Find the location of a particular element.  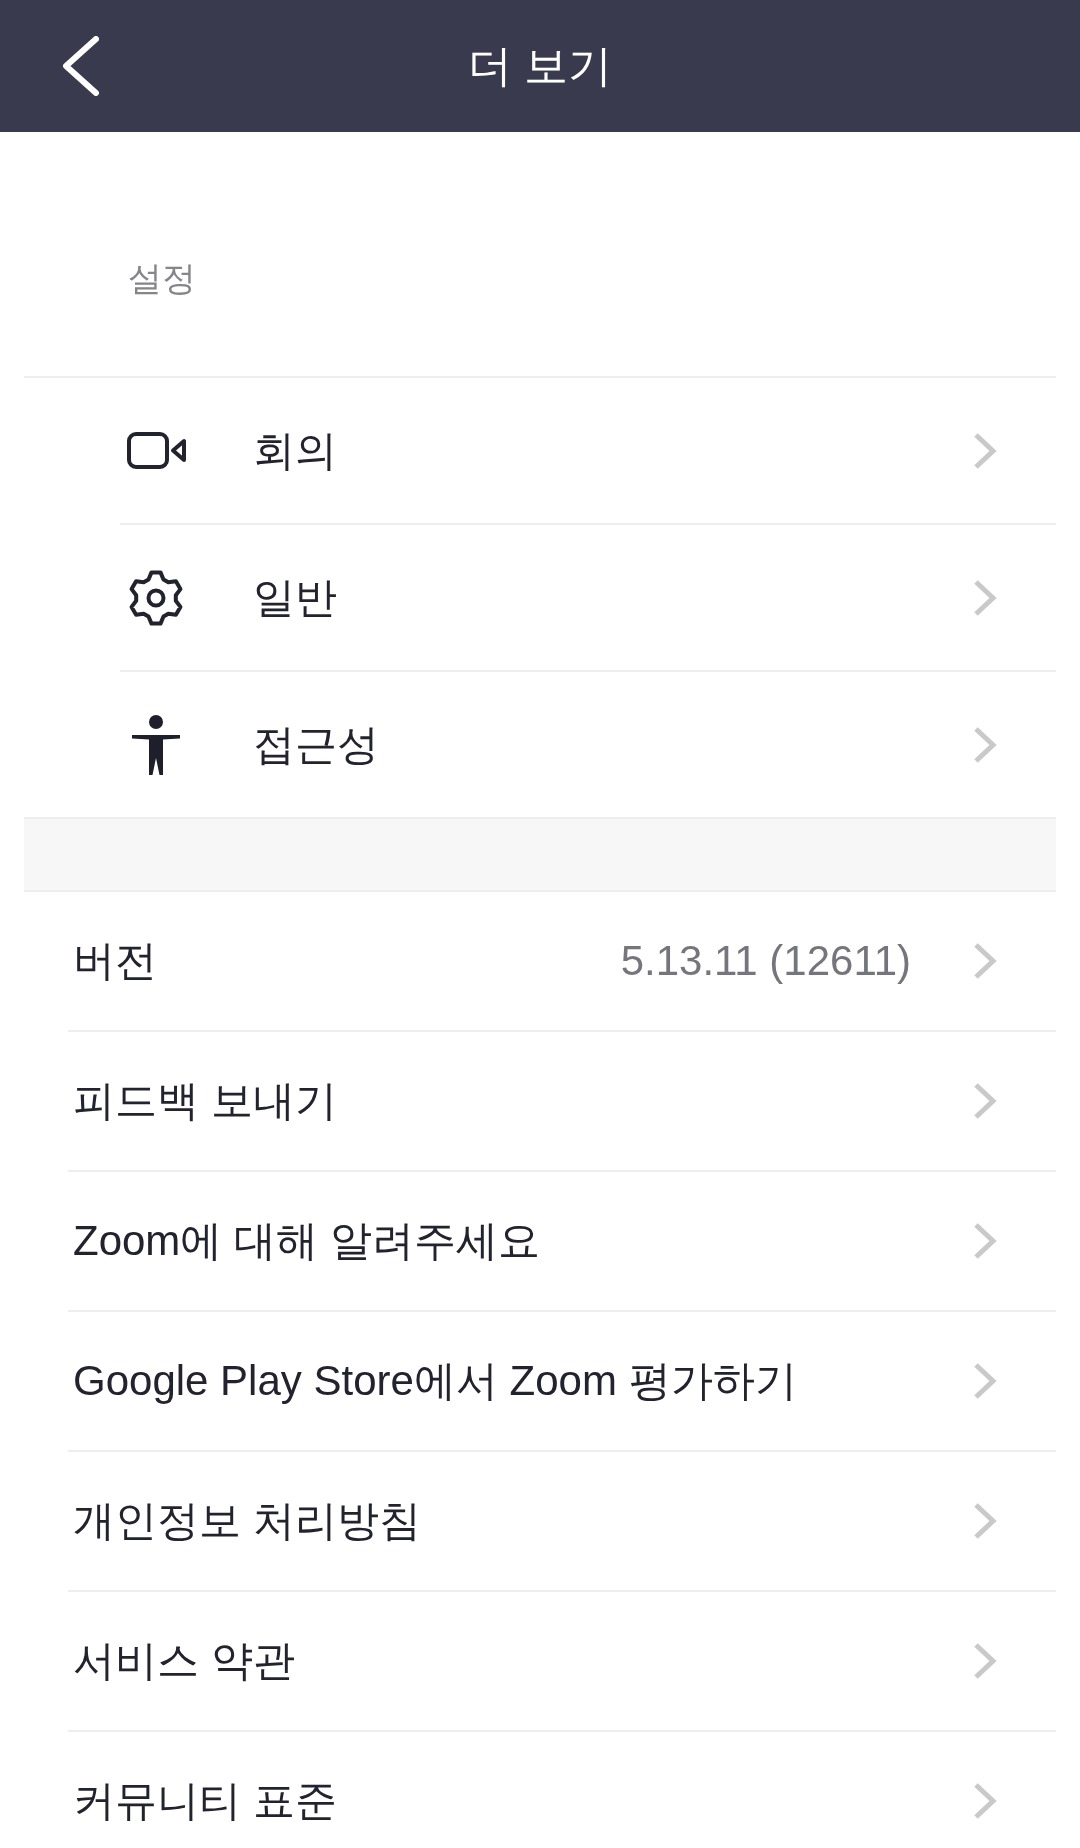

menu-item: 커뮤니티 표준 is located at coordinates (540, 1790).